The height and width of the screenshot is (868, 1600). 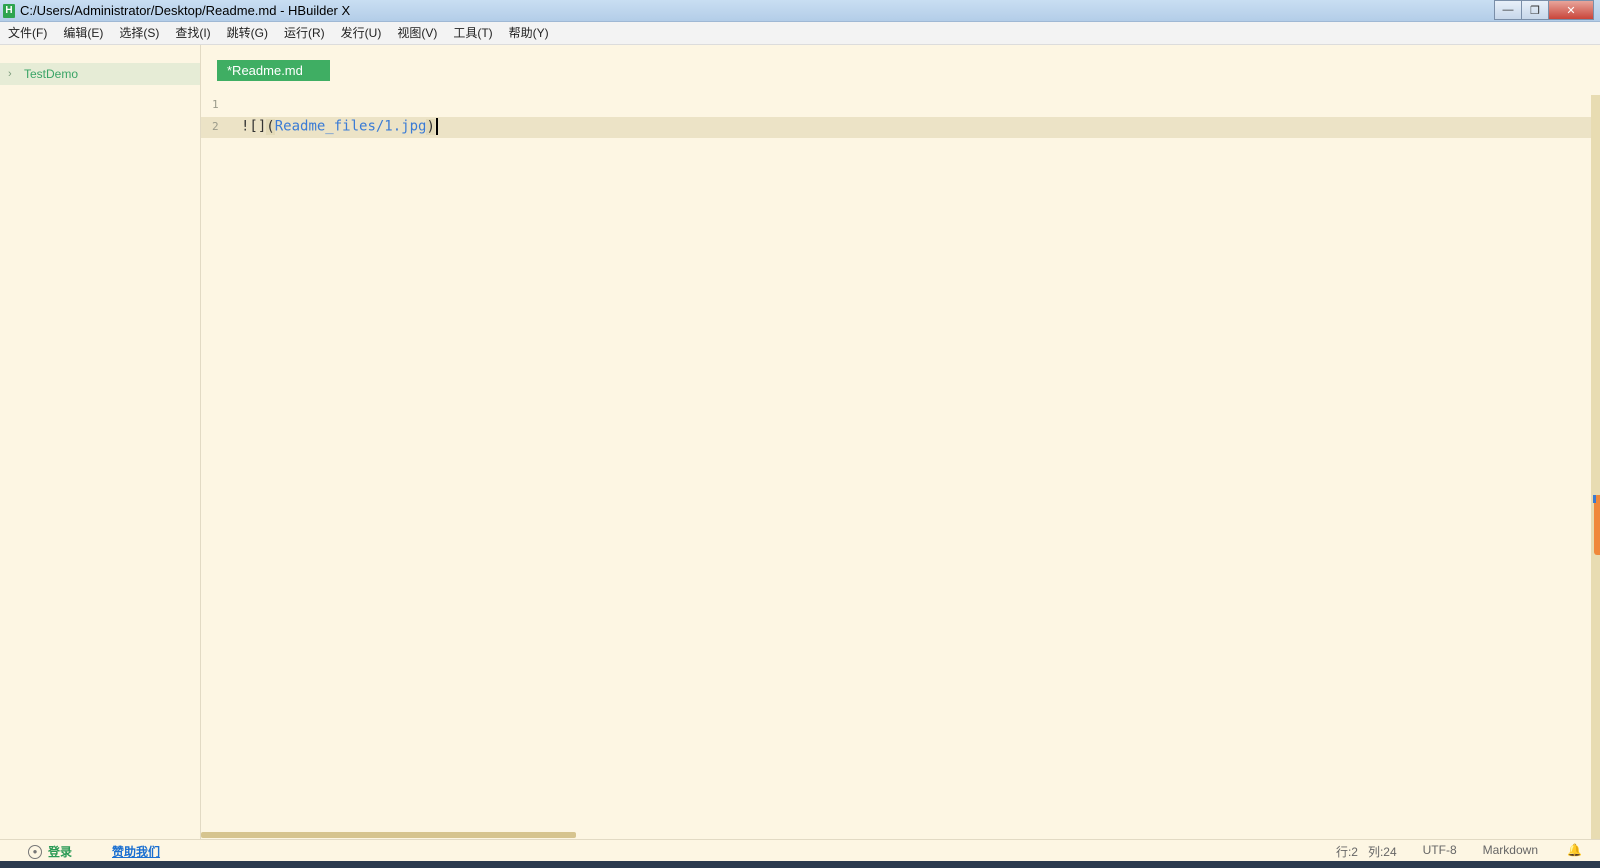 What do you see at coordinates (27, 33) in the screenshot?
I see `menu-file: 文件(F)` at bounding box center [27, 33].